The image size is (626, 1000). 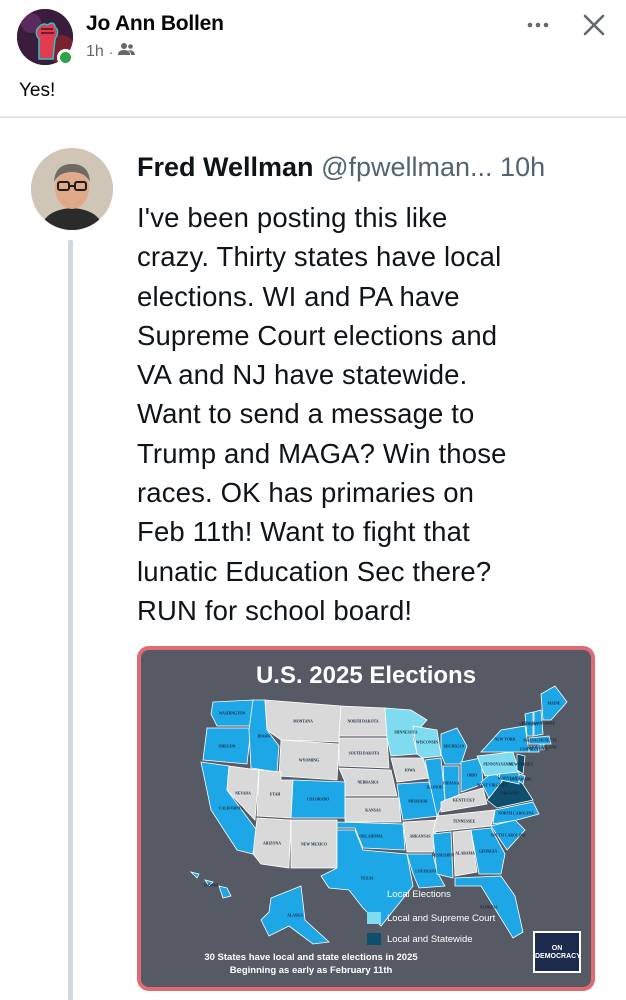 I want to click on state-label-ok: OKLAHOMA, so click(x=371, y=837).